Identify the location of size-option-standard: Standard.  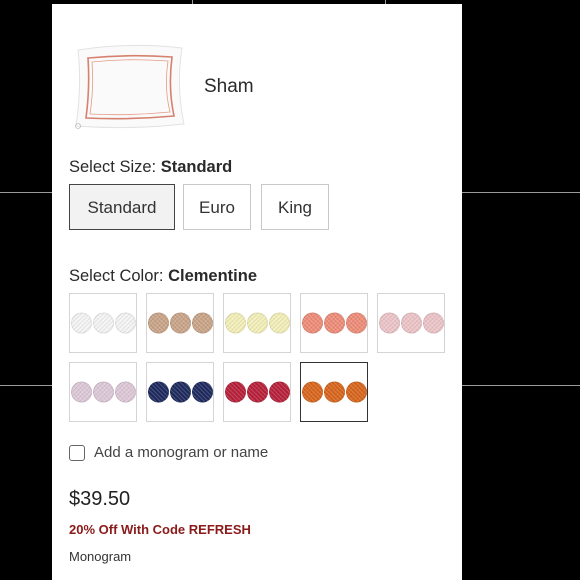
(122, 207).